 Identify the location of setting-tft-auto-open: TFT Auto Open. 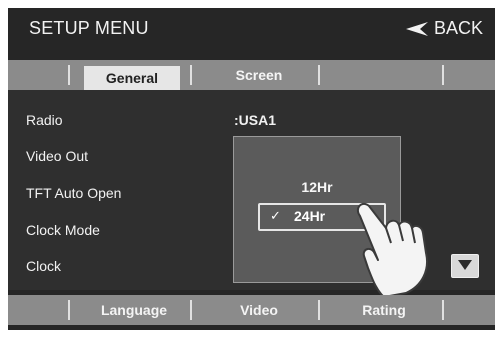
(73, 193).